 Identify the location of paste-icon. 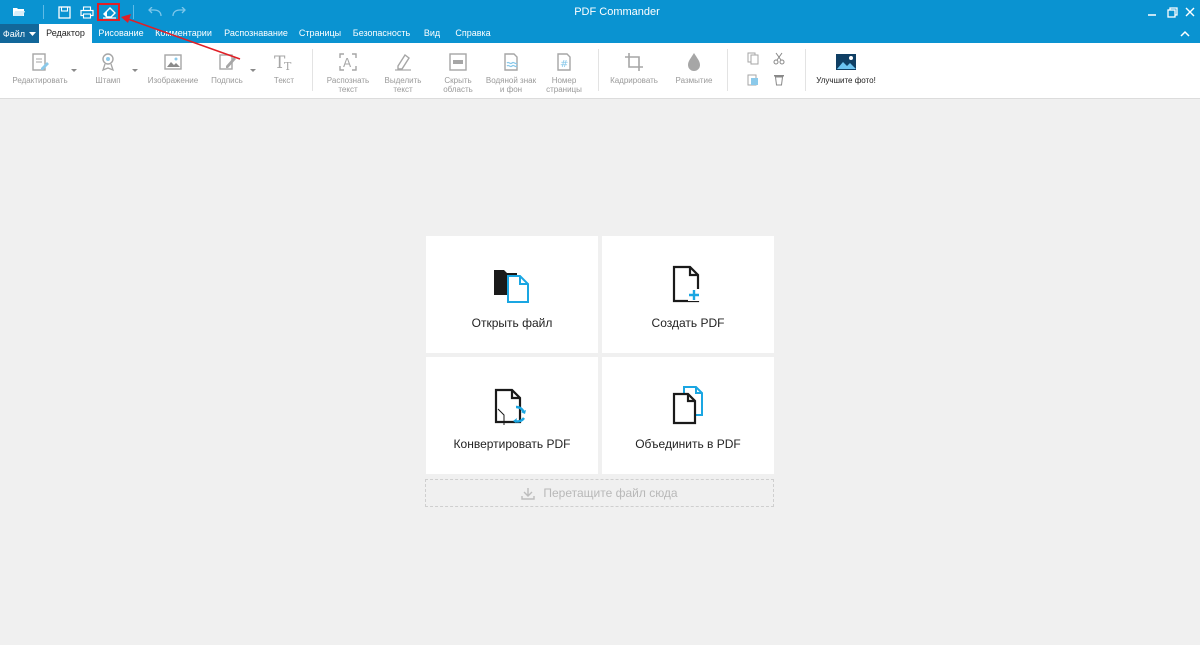
(753, 79).